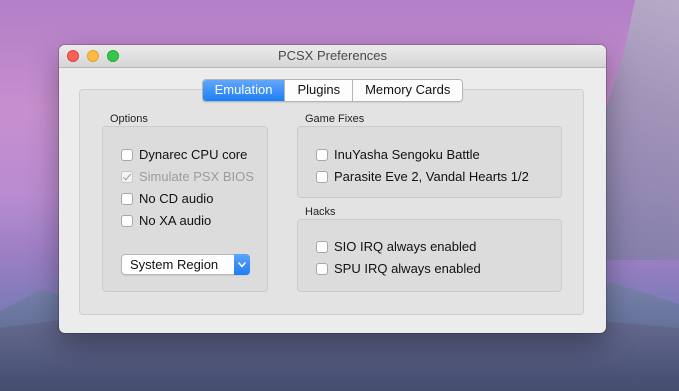 This screenshot has width=679, height=391. I want to click on checkbox-simulate-bios: Simulate PSX BIOS, so click(187, 176).